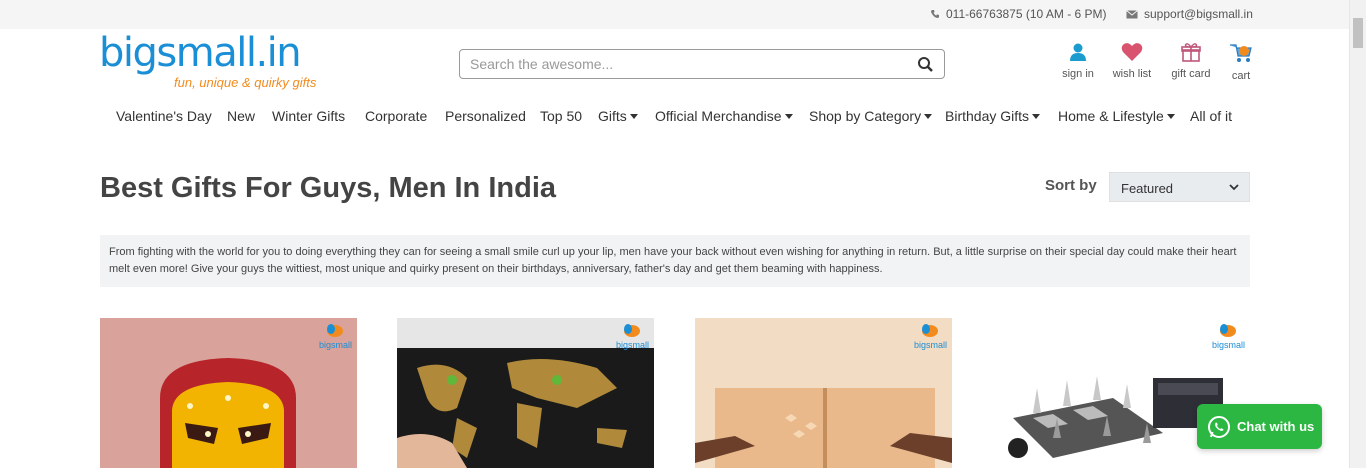  I want to click on nav-label: Valentine's Day, so click(164, 116).